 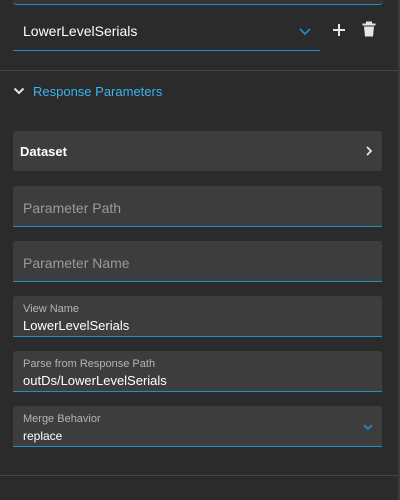 I want to click on dataset-expander: Dataset, so click(x=197, y=151).